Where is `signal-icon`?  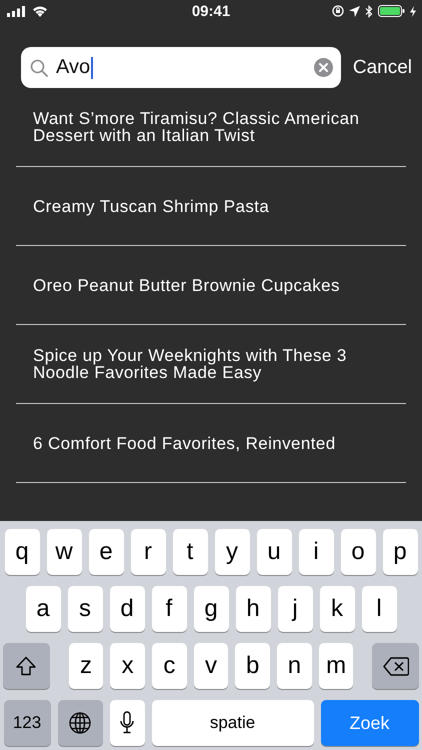 signal-icon is located at coordinates (17, 11).